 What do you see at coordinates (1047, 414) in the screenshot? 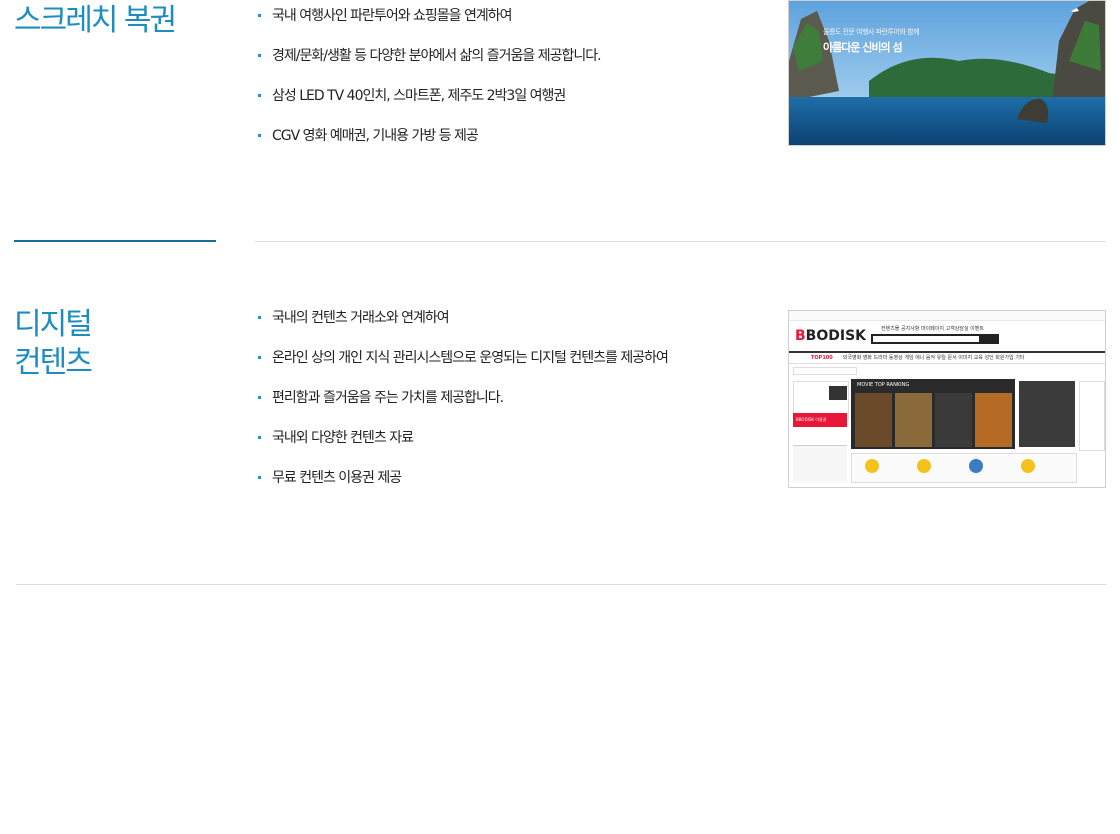
I see `mini-side-panel` at bounding box center [1047, 414].